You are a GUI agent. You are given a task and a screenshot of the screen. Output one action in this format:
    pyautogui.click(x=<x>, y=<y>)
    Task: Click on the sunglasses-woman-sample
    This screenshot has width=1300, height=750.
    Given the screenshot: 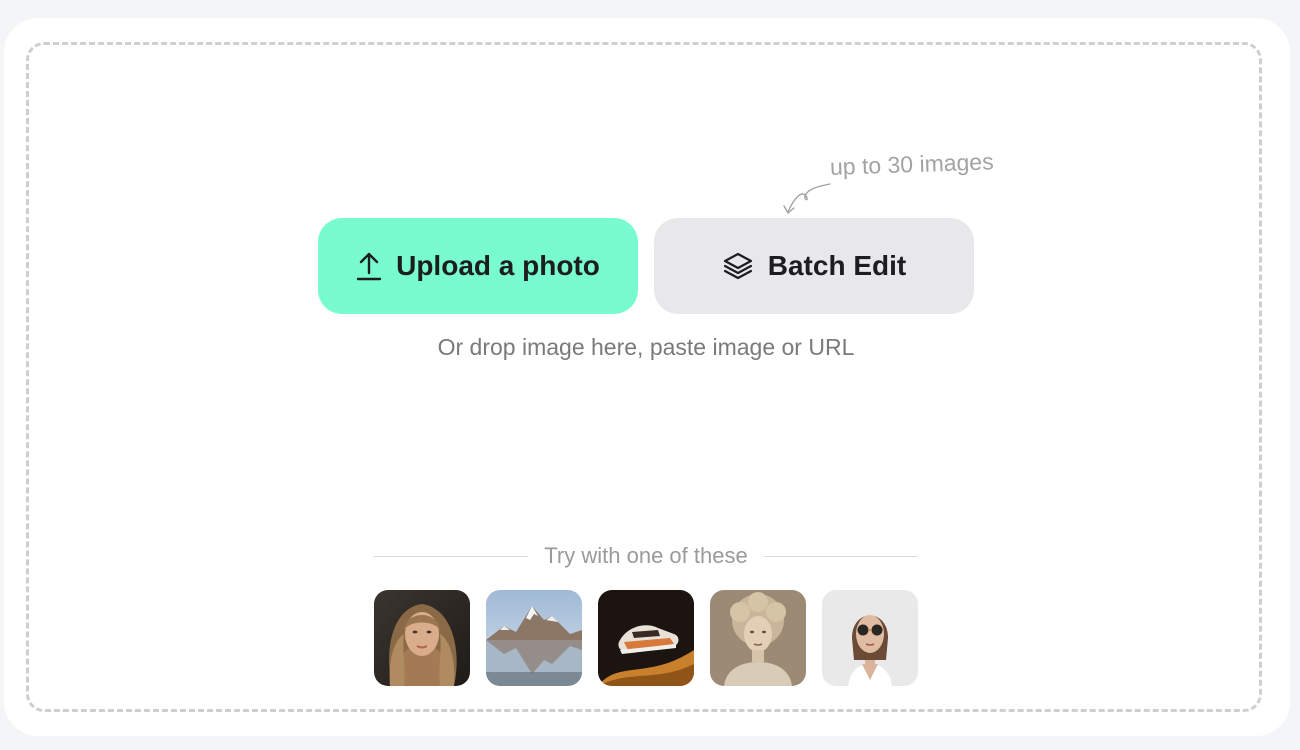 What is the action you would take?
    pyautogui.click(x=870, y=638)
    